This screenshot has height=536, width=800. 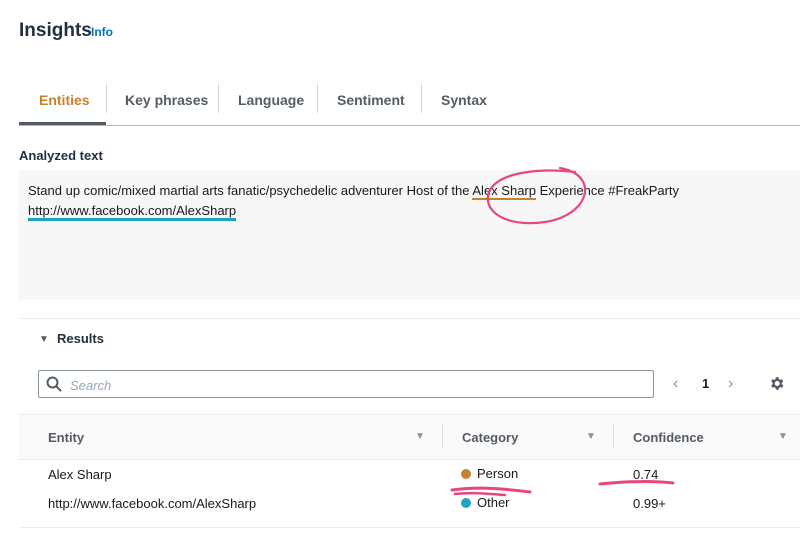 I want to click on analyzed-text-segment: Experience #FreakParty, so click(x=607, y=190).